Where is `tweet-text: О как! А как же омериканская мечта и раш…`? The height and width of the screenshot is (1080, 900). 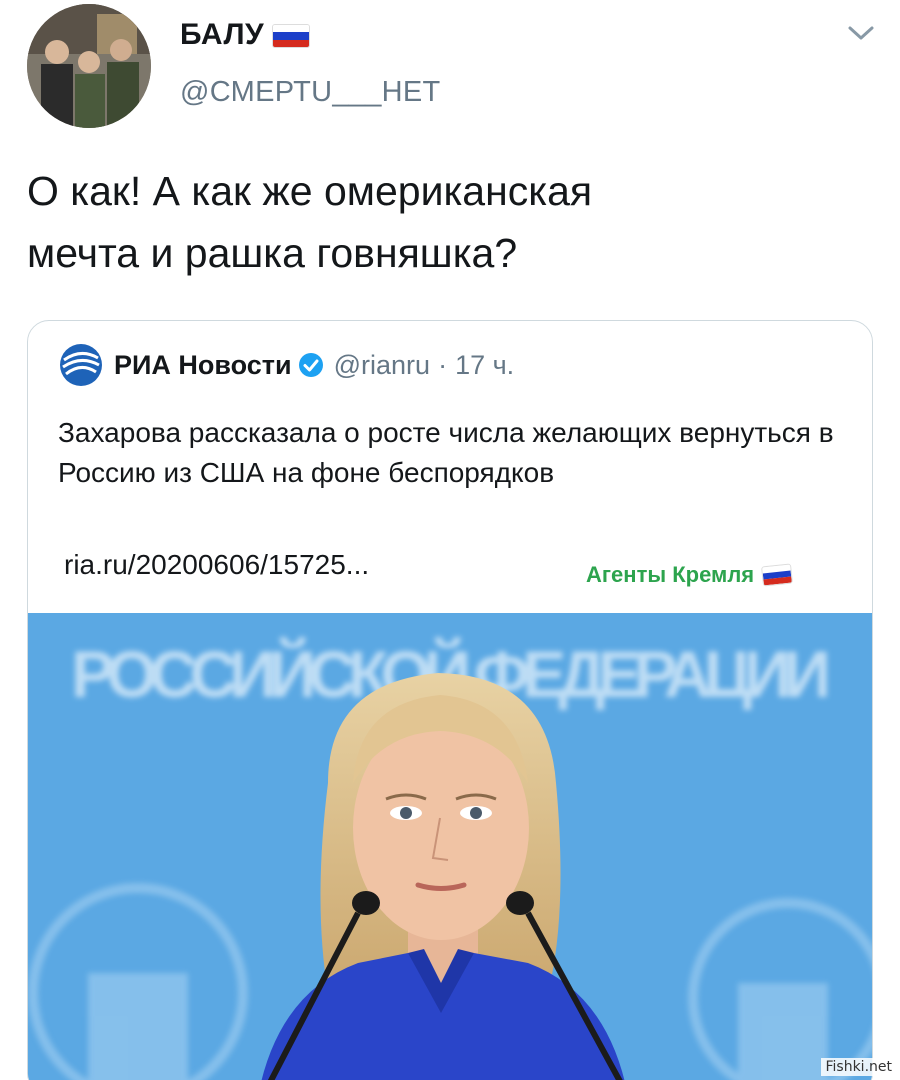 tweet-text: О как! А как же омериканская мечта и раш… is located at coordinates (447, 222).